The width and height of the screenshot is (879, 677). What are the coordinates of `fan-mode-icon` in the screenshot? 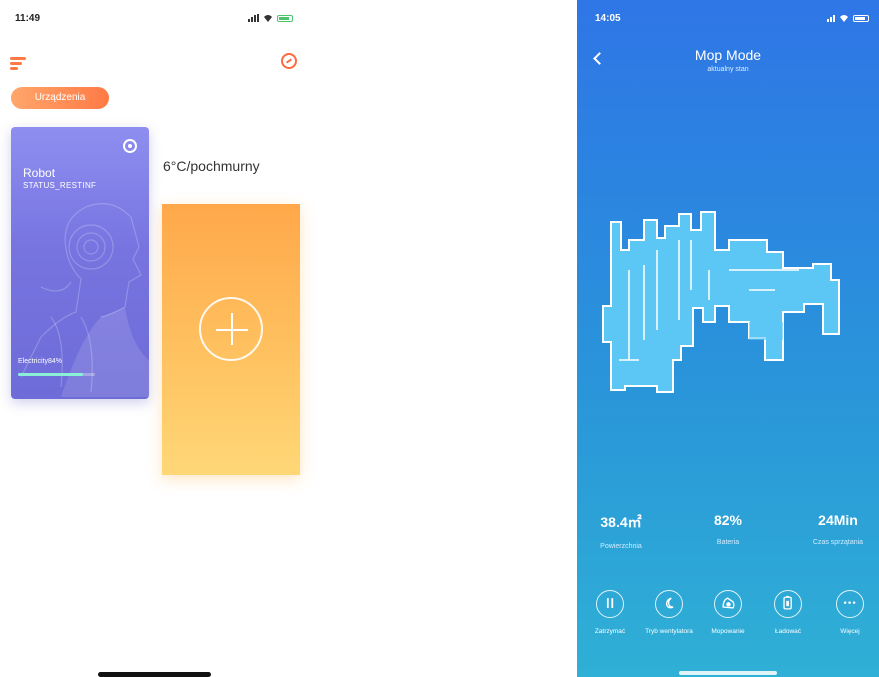 It's located at (669, 604).